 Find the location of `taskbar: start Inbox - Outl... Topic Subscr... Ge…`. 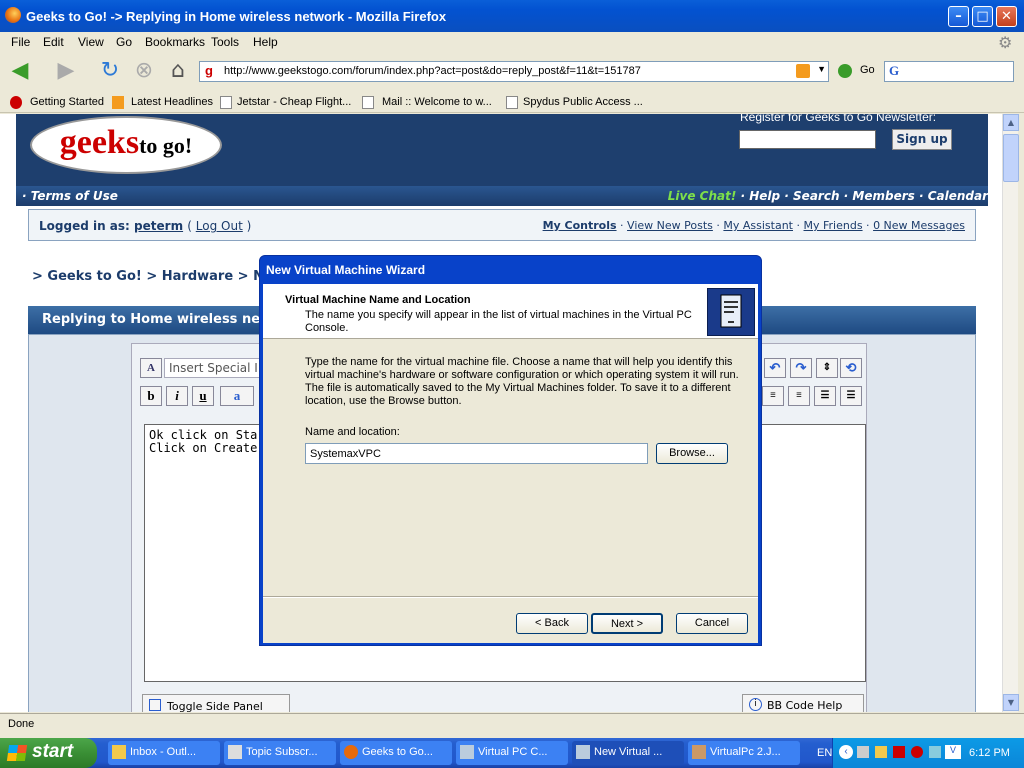

taskbar: start Inbox - Outl... Topic Subscr... Ge… is located at coordinates (512, 753).